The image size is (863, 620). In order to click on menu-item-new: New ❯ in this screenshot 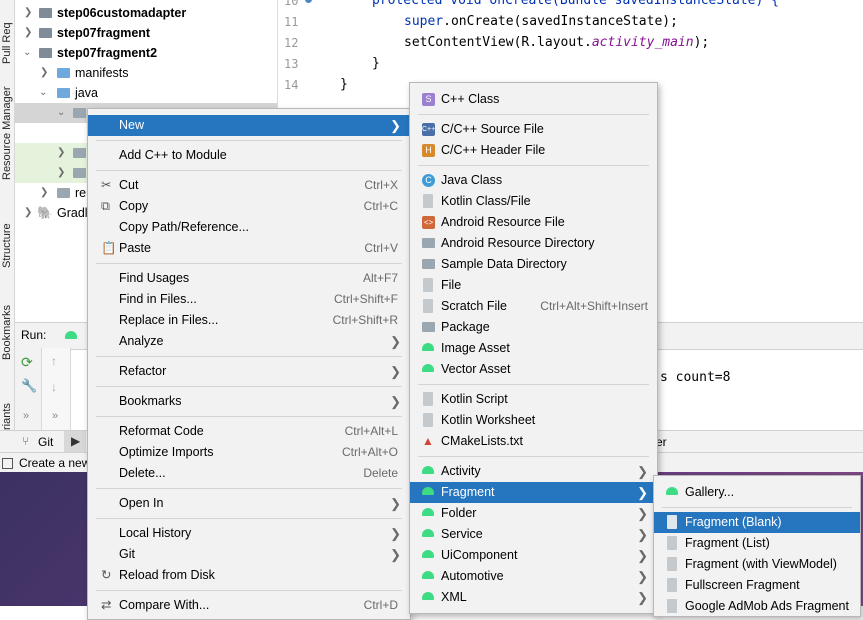, I will do `click(249, 125)`.